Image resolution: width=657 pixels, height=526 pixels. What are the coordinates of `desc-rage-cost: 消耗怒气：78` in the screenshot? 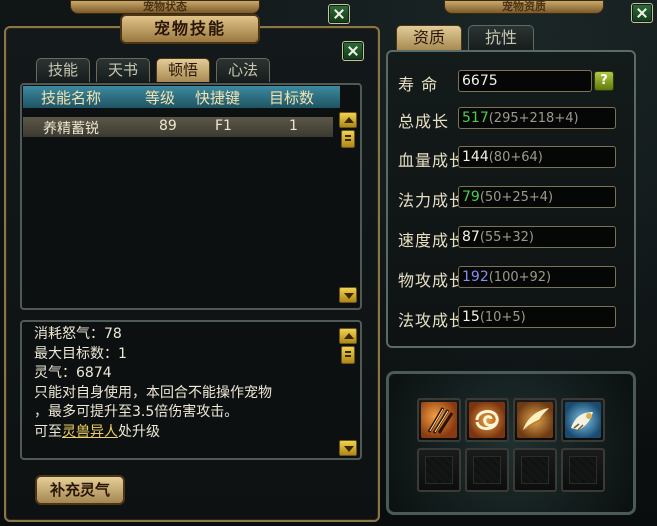 It's located at (78, 334).